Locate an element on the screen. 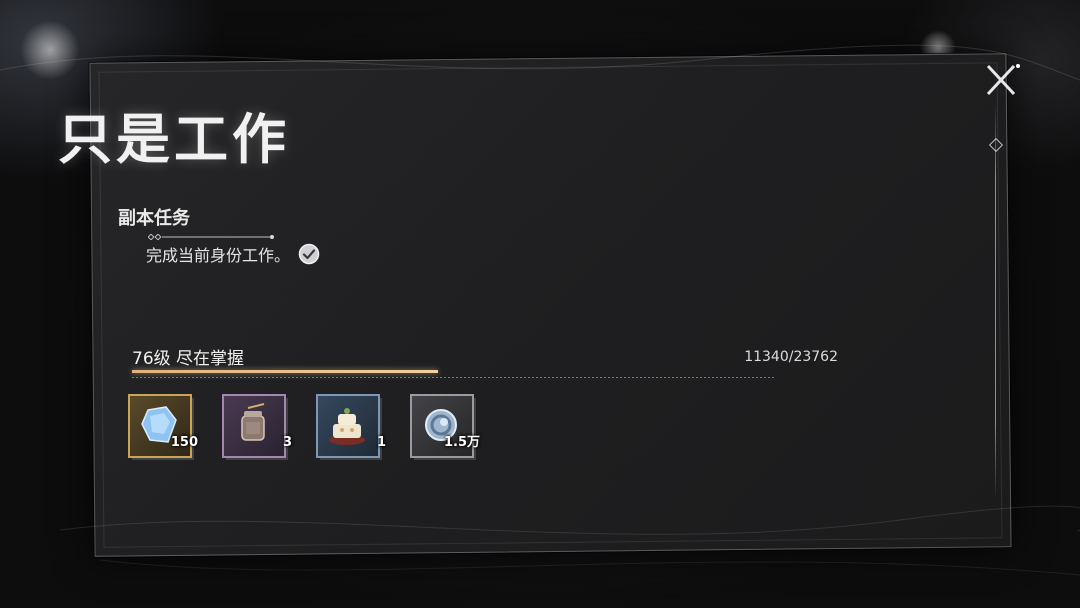 The width and height of the screenshot is (1080, 608). exp-progress-bar is located at coordinates (453, 374).